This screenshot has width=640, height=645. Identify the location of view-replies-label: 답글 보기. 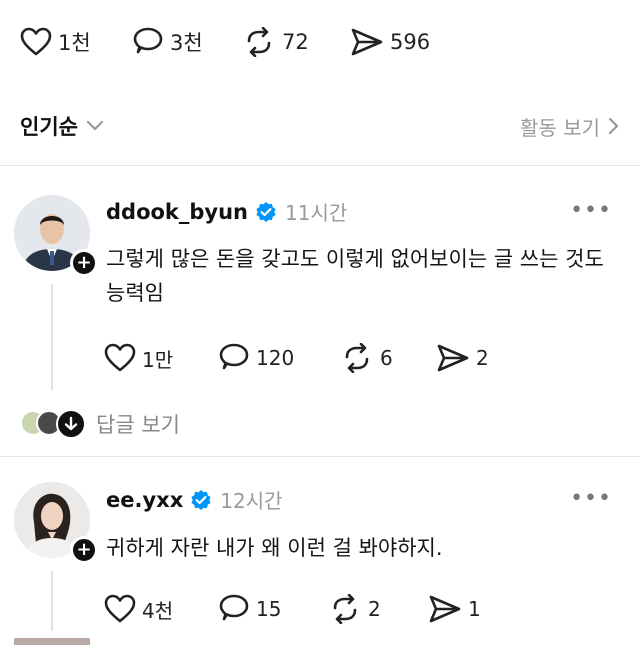
(138, 425).